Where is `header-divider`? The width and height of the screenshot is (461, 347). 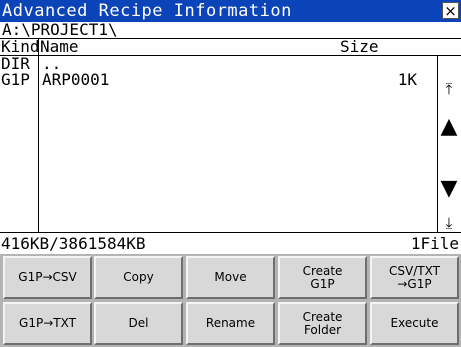 header-divider is located at coordinates (38, 47).